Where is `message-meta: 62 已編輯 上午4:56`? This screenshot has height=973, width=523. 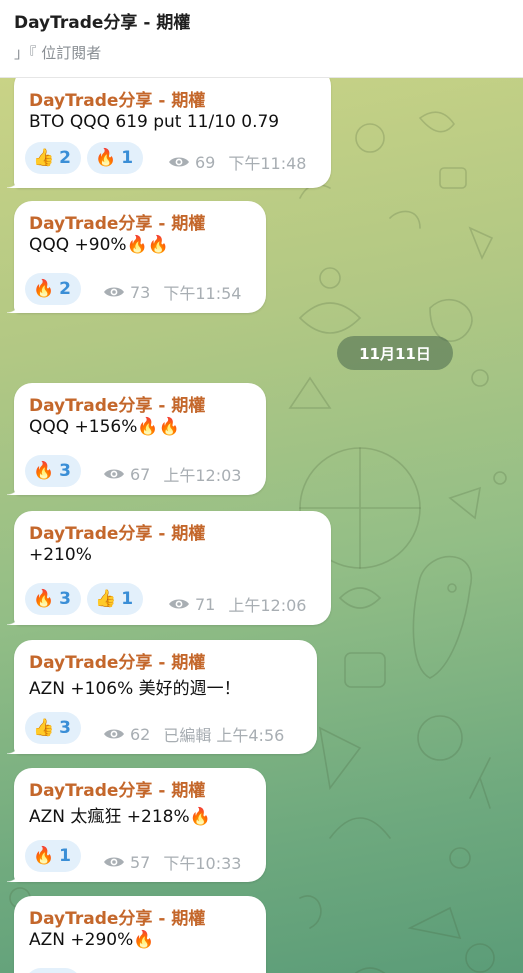
message-meta: 62 已編輯 上午4:56 is located at coordinates (193, 734).